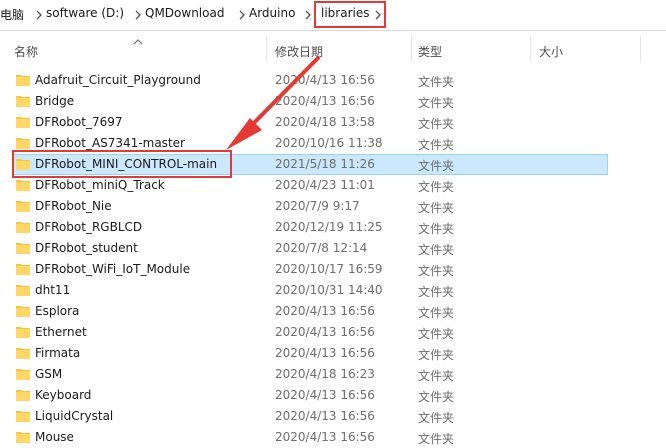  I want to click on file-date: 2020/4/18 13:58, so click(325, 122).